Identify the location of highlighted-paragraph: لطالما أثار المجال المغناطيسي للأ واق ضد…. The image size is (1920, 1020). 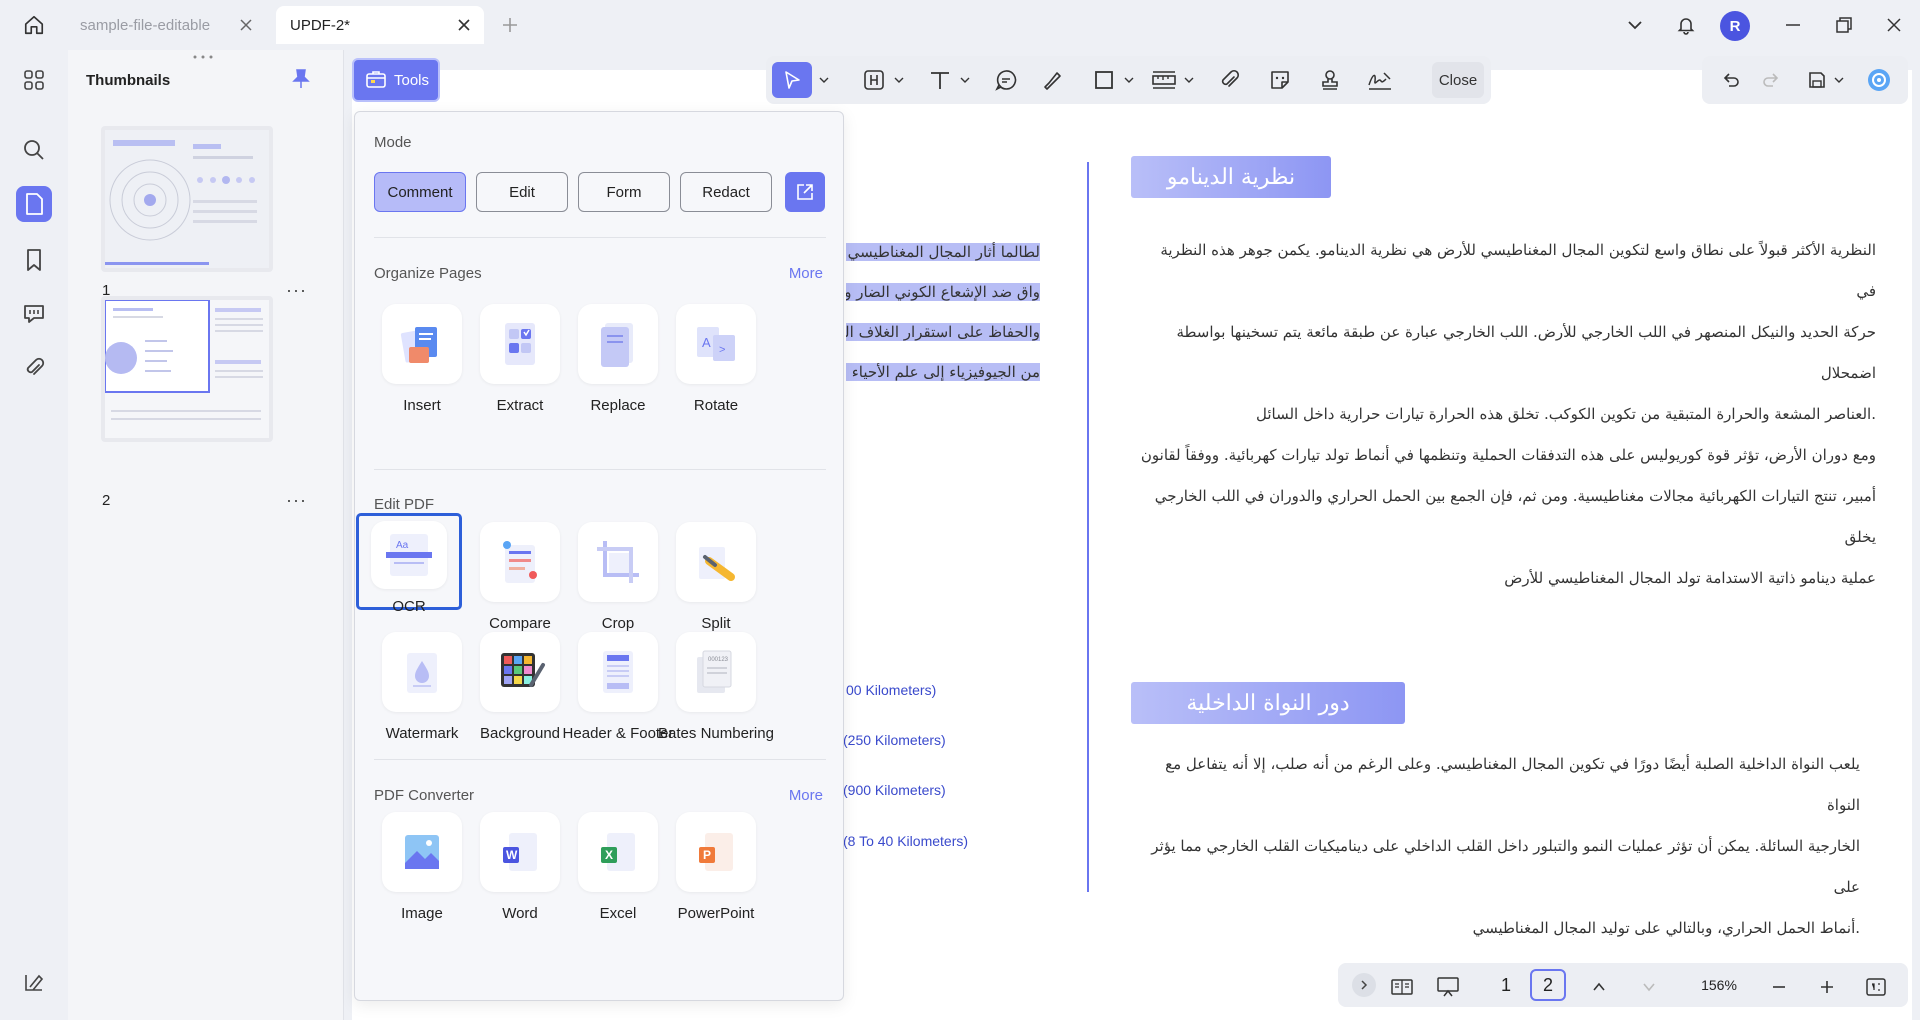
(943, 312).